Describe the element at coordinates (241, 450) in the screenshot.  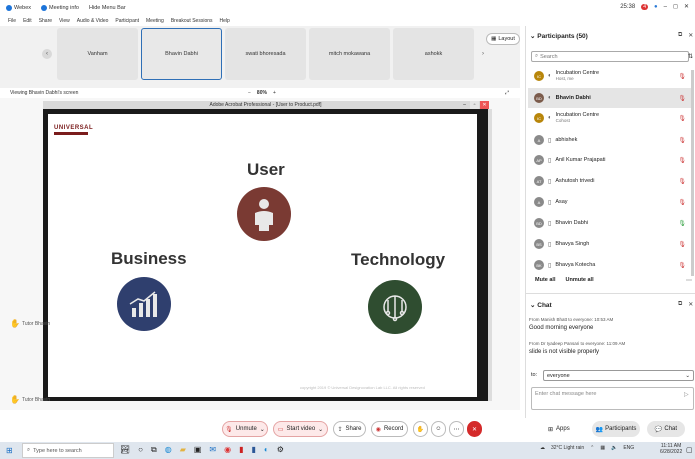
I see `acrobat-icon: ▮` at that location.